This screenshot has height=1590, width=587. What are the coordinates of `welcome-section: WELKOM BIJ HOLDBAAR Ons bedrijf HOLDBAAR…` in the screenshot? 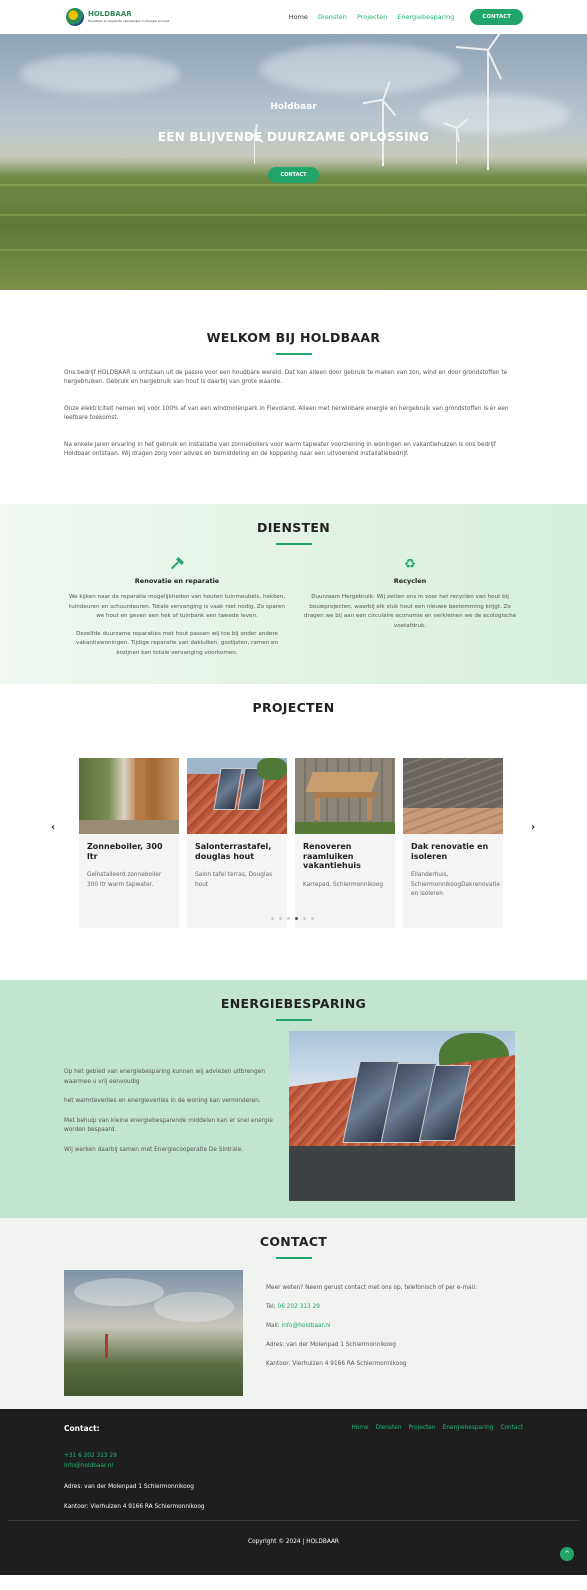 It's located at (293, 397).